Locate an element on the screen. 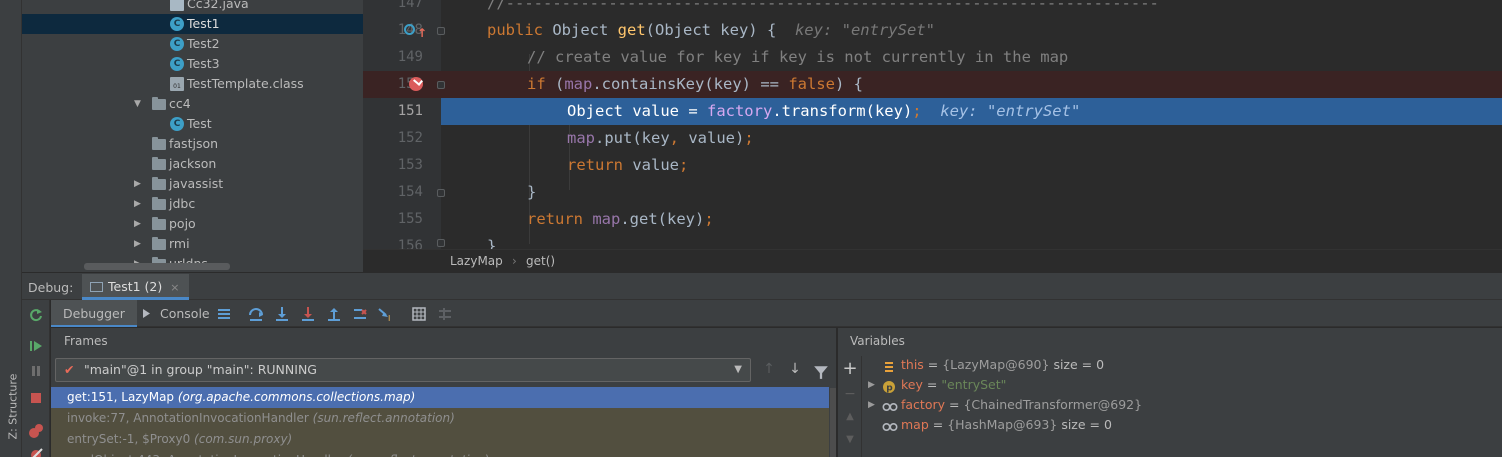 Image resolution: width=1502 pixels, height=457 pixels. breadcrumb-method: get() is located at coordinates (540, 261).